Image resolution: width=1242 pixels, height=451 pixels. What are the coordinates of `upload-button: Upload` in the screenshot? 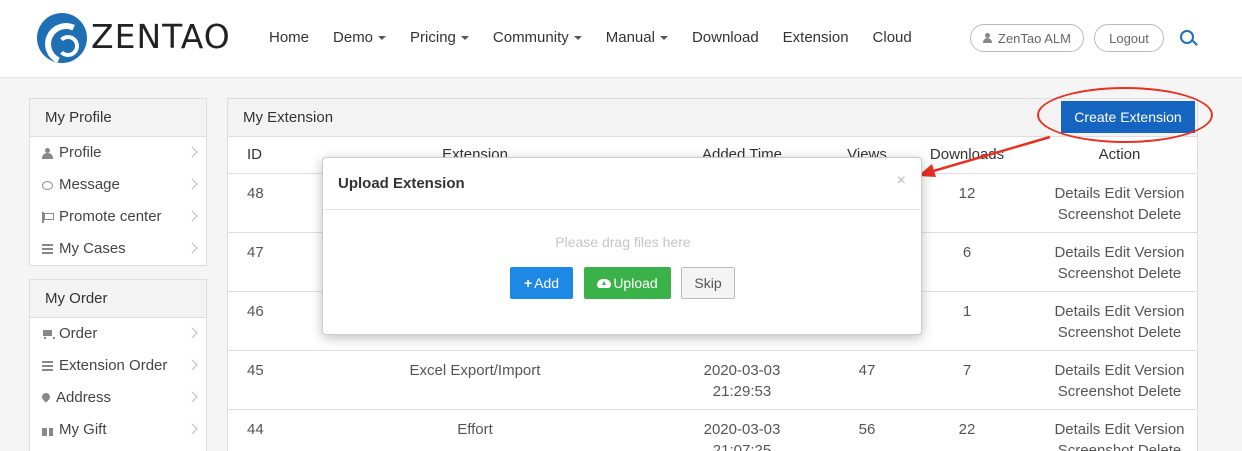 It's located at (627, 283).